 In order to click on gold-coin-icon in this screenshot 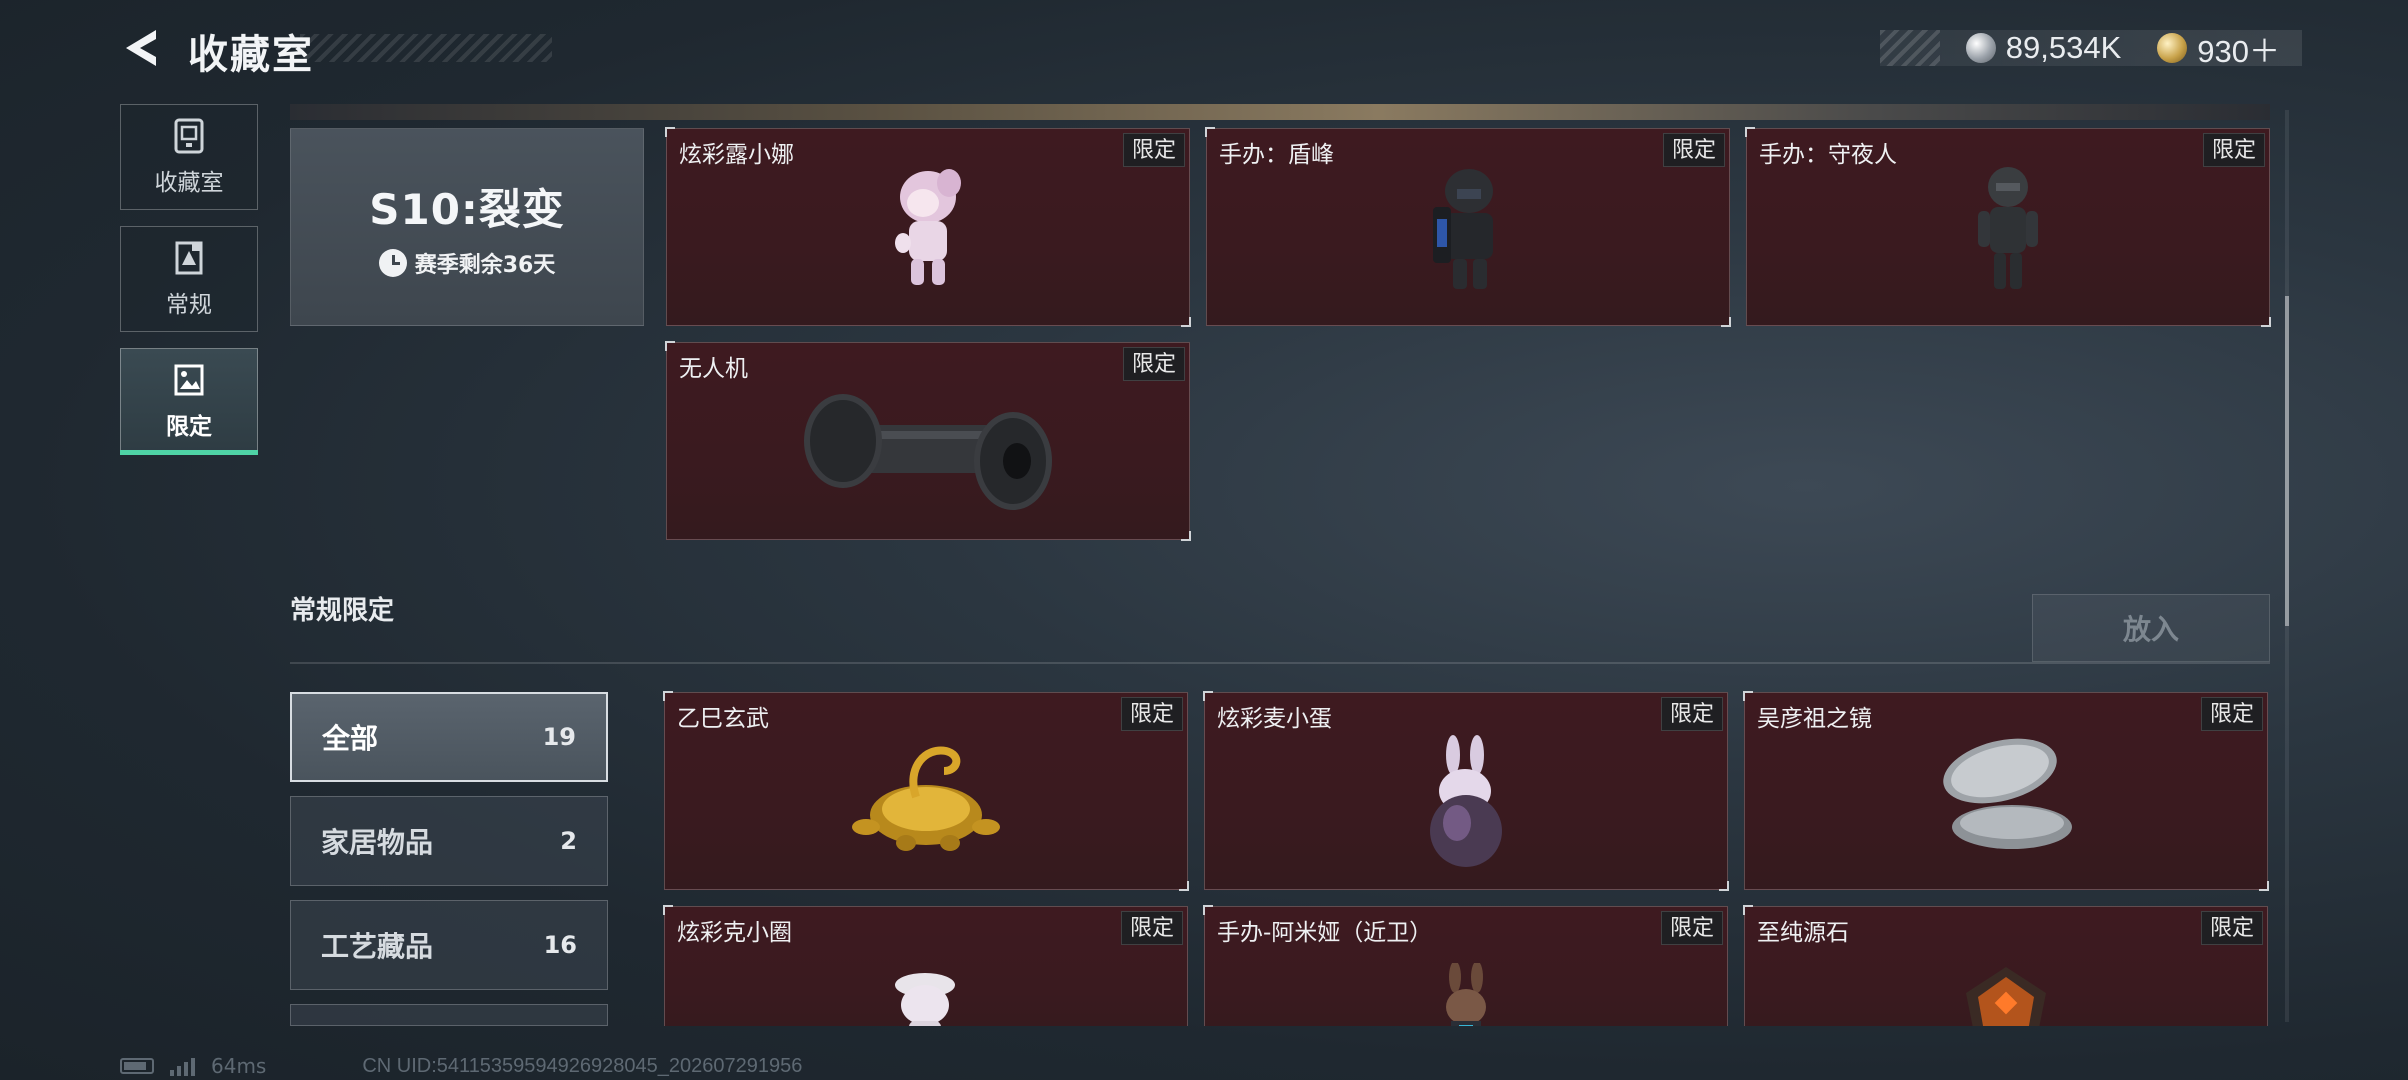, I will do `click(2172, 48)`.